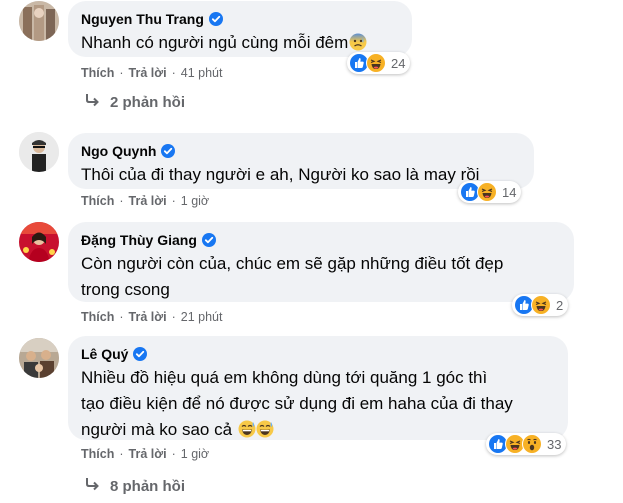 The image size is (623, 503). Describe the element at coordinates (509, 192) in the screenshot. I see `reaction-count: 14` at that location.